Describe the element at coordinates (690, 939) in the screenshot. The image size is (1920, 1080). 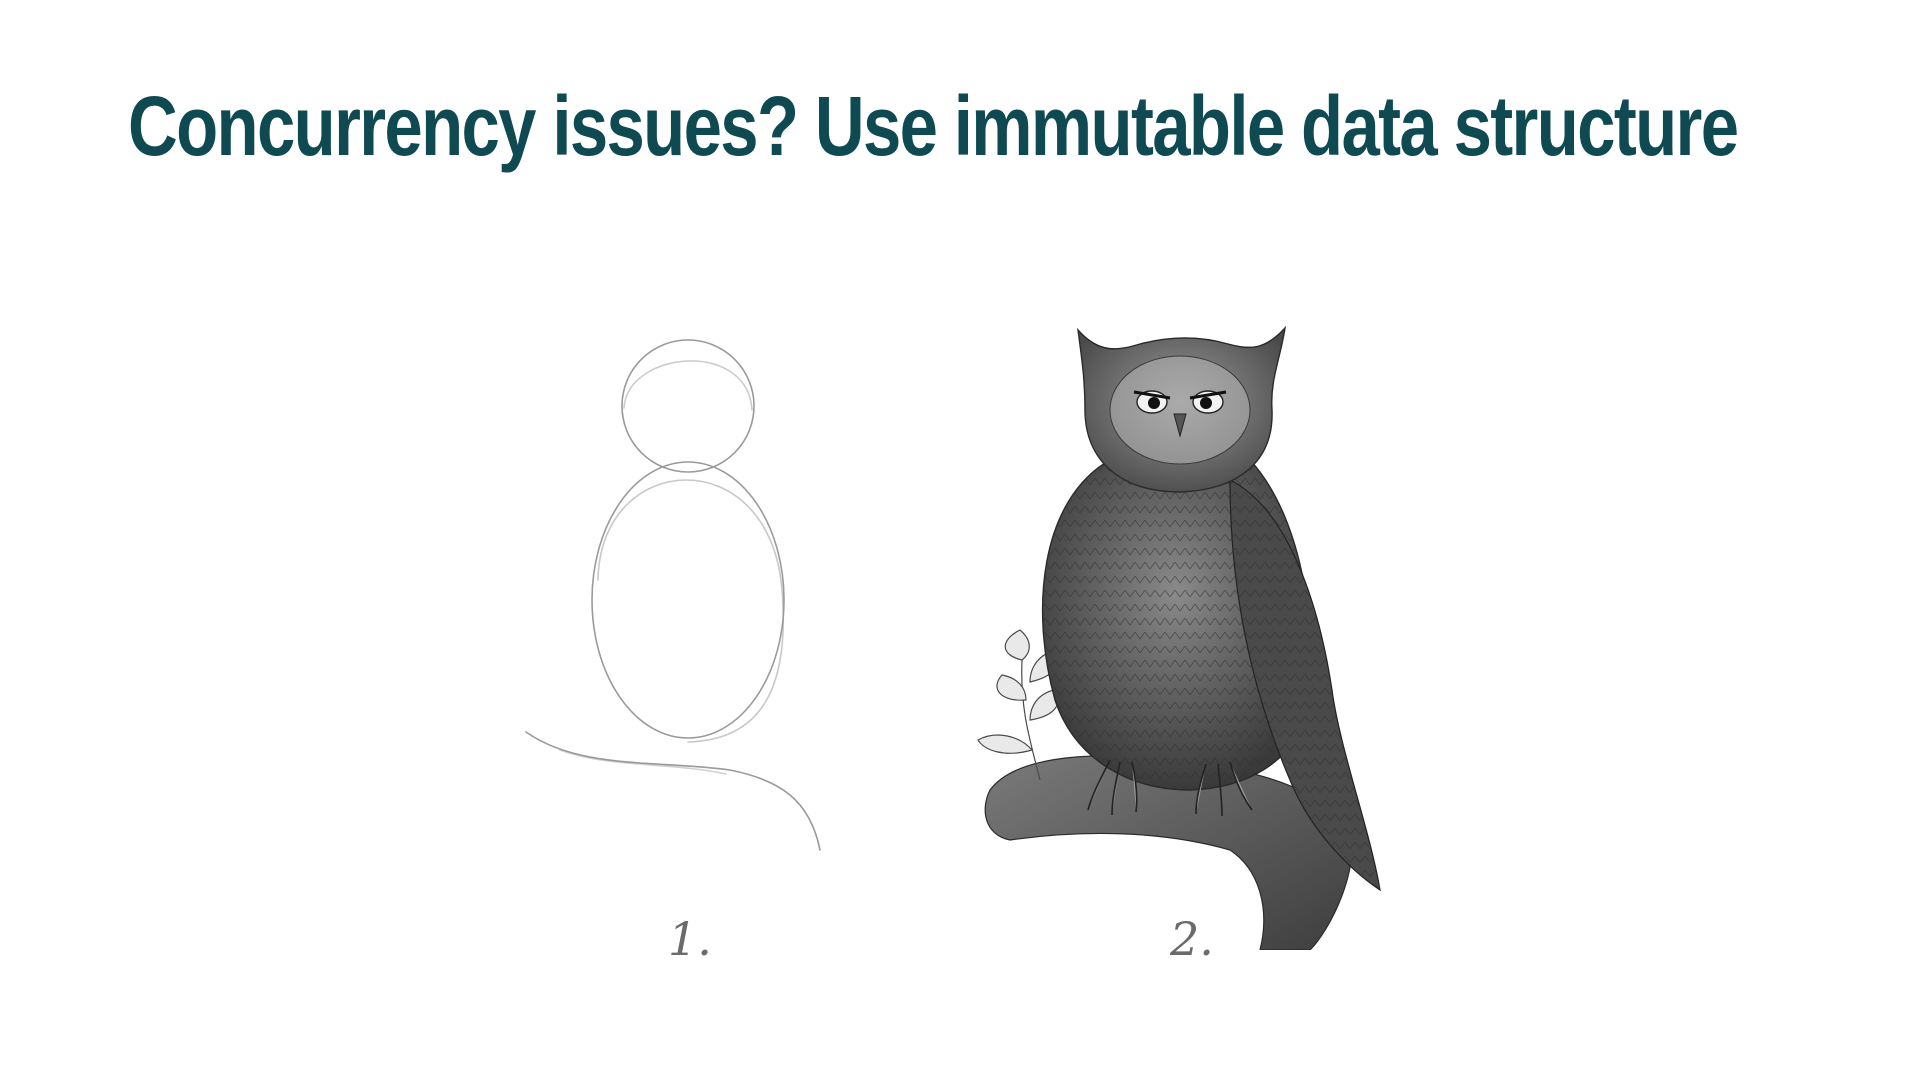
I see `step-1-label: 1.` at that location.